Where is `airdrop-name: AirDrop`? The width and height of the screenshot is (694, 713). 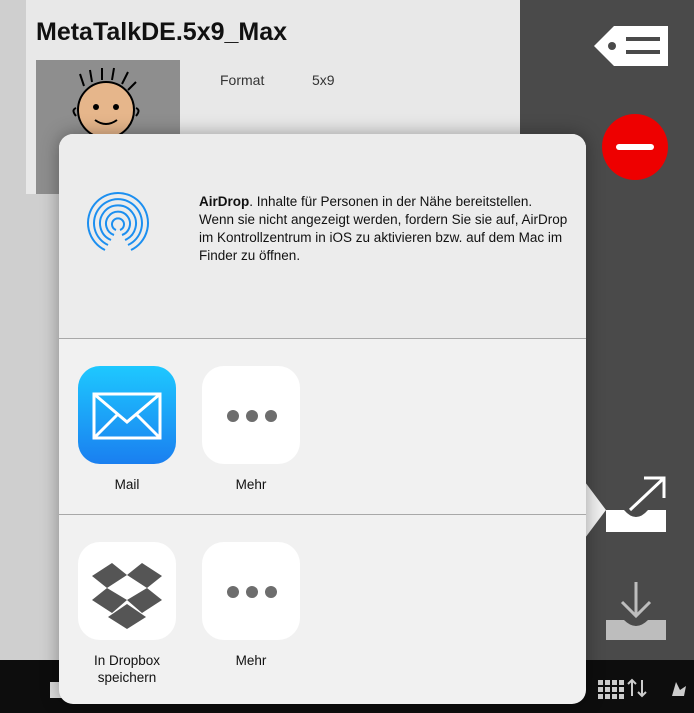
airdrop-name: AirDrop is located at coordinates (224, 201).